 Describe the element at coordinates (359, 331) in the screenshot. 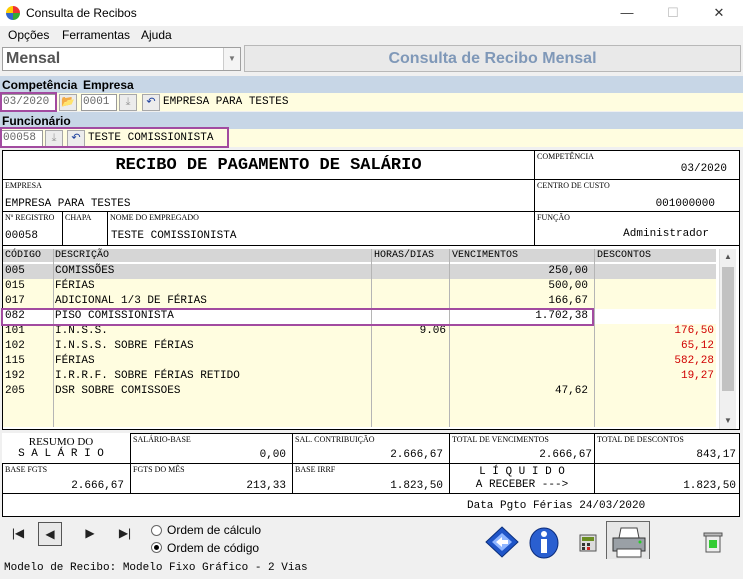

I see `table-row: 101 I.N.S.S. 9.06 176,50` at that location.